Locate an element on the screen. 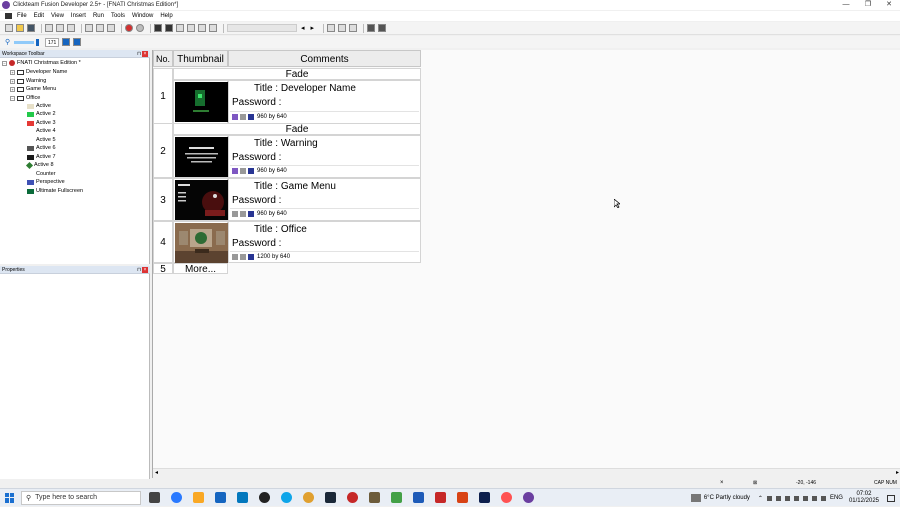 Image resolution: width=900 pixels, height=507 pixels. tree-frame-office: − Office is located at coordinates (25, 98).